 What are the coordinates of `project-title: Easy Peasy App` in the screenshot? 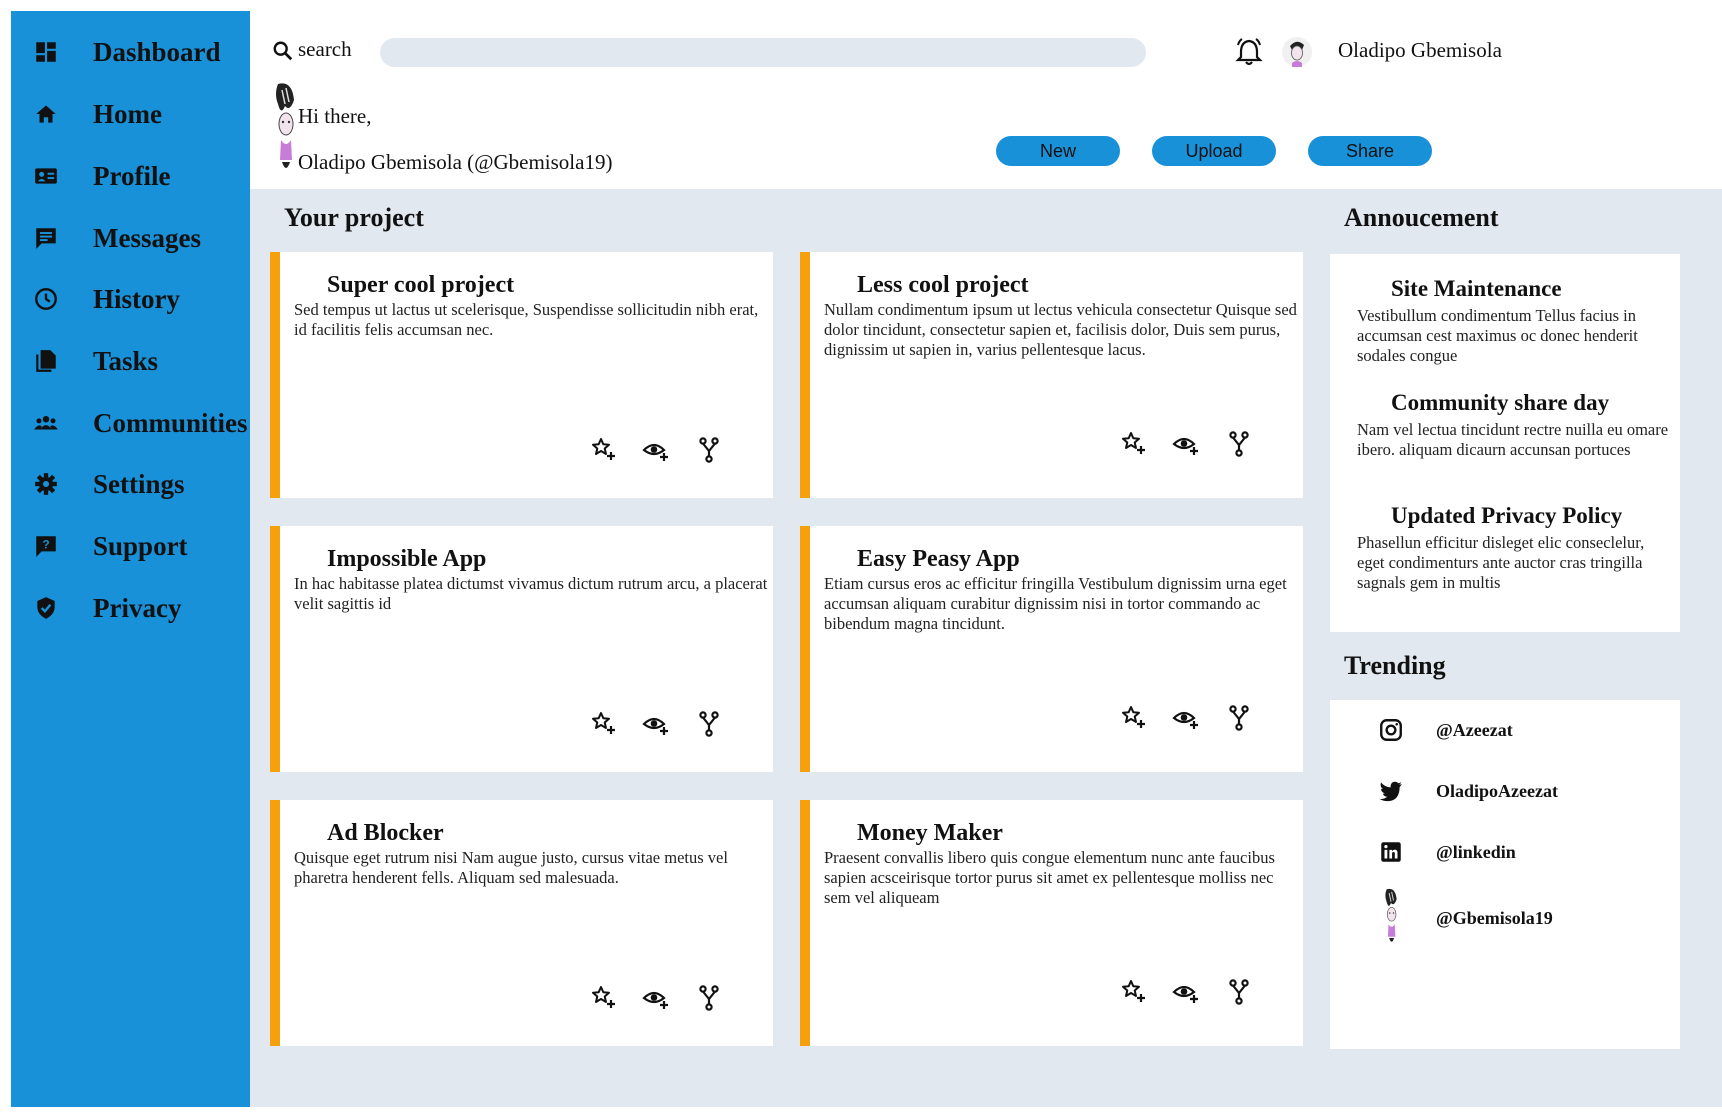 It's located at (938, 559).